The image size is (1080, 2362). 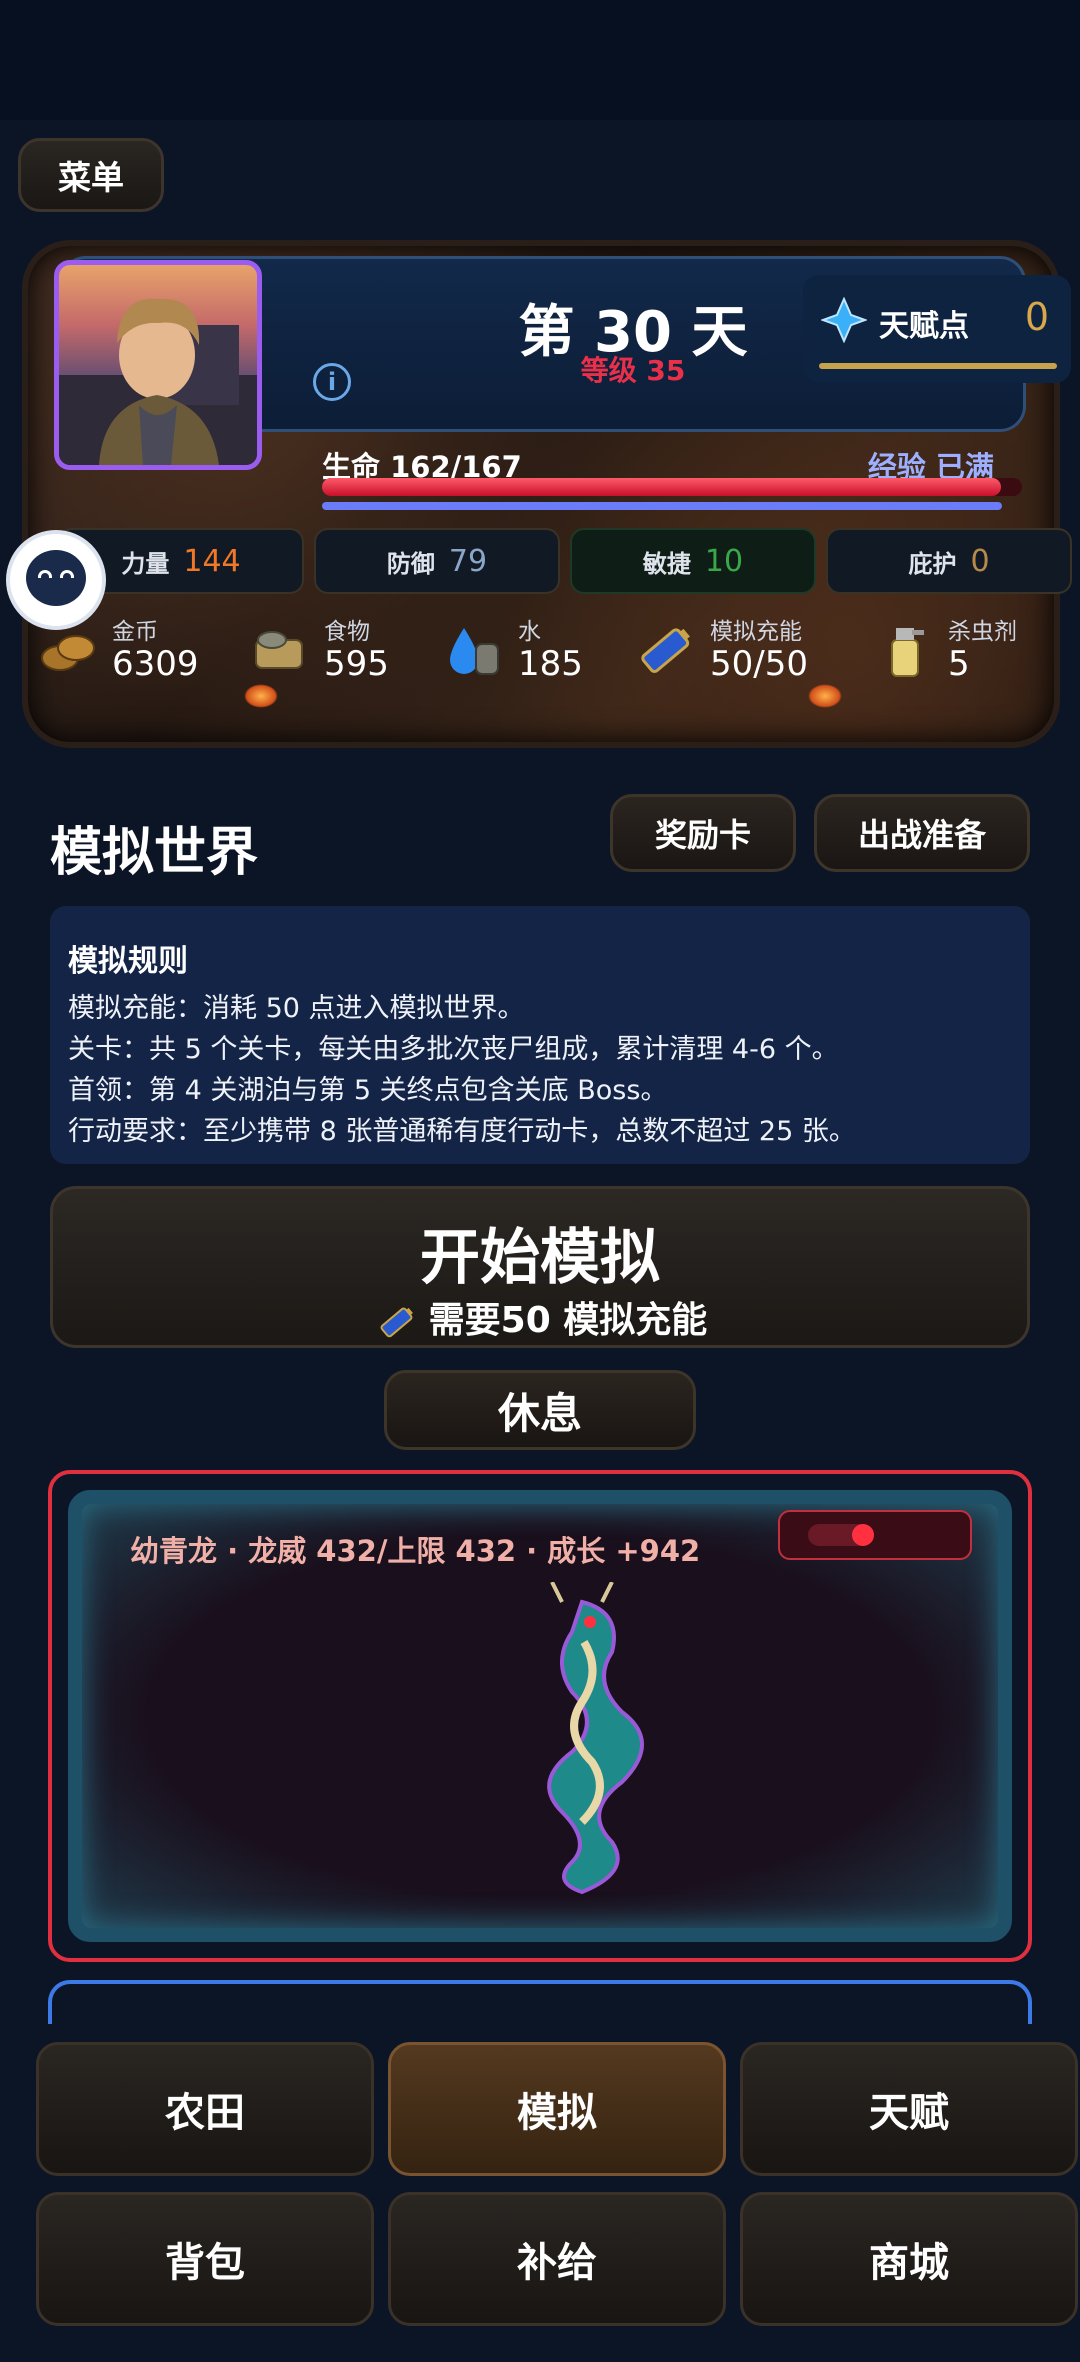 What do you see at coordinates (540, 60) in the screenshot?
I see `status-bar-area` at bounding box center [540, 60].